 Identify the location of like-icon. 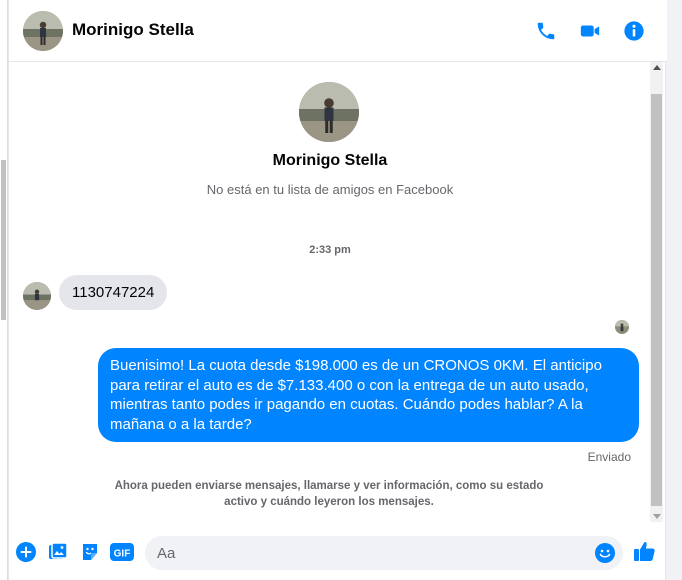
(645, 551).